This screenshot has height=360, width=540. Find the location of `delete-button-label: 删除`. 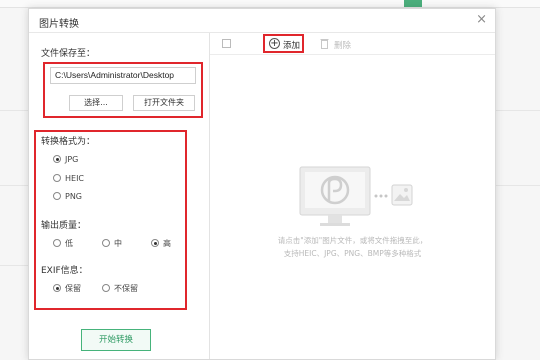

delete-button-label: 删除 is located at coordinates (342, 45).